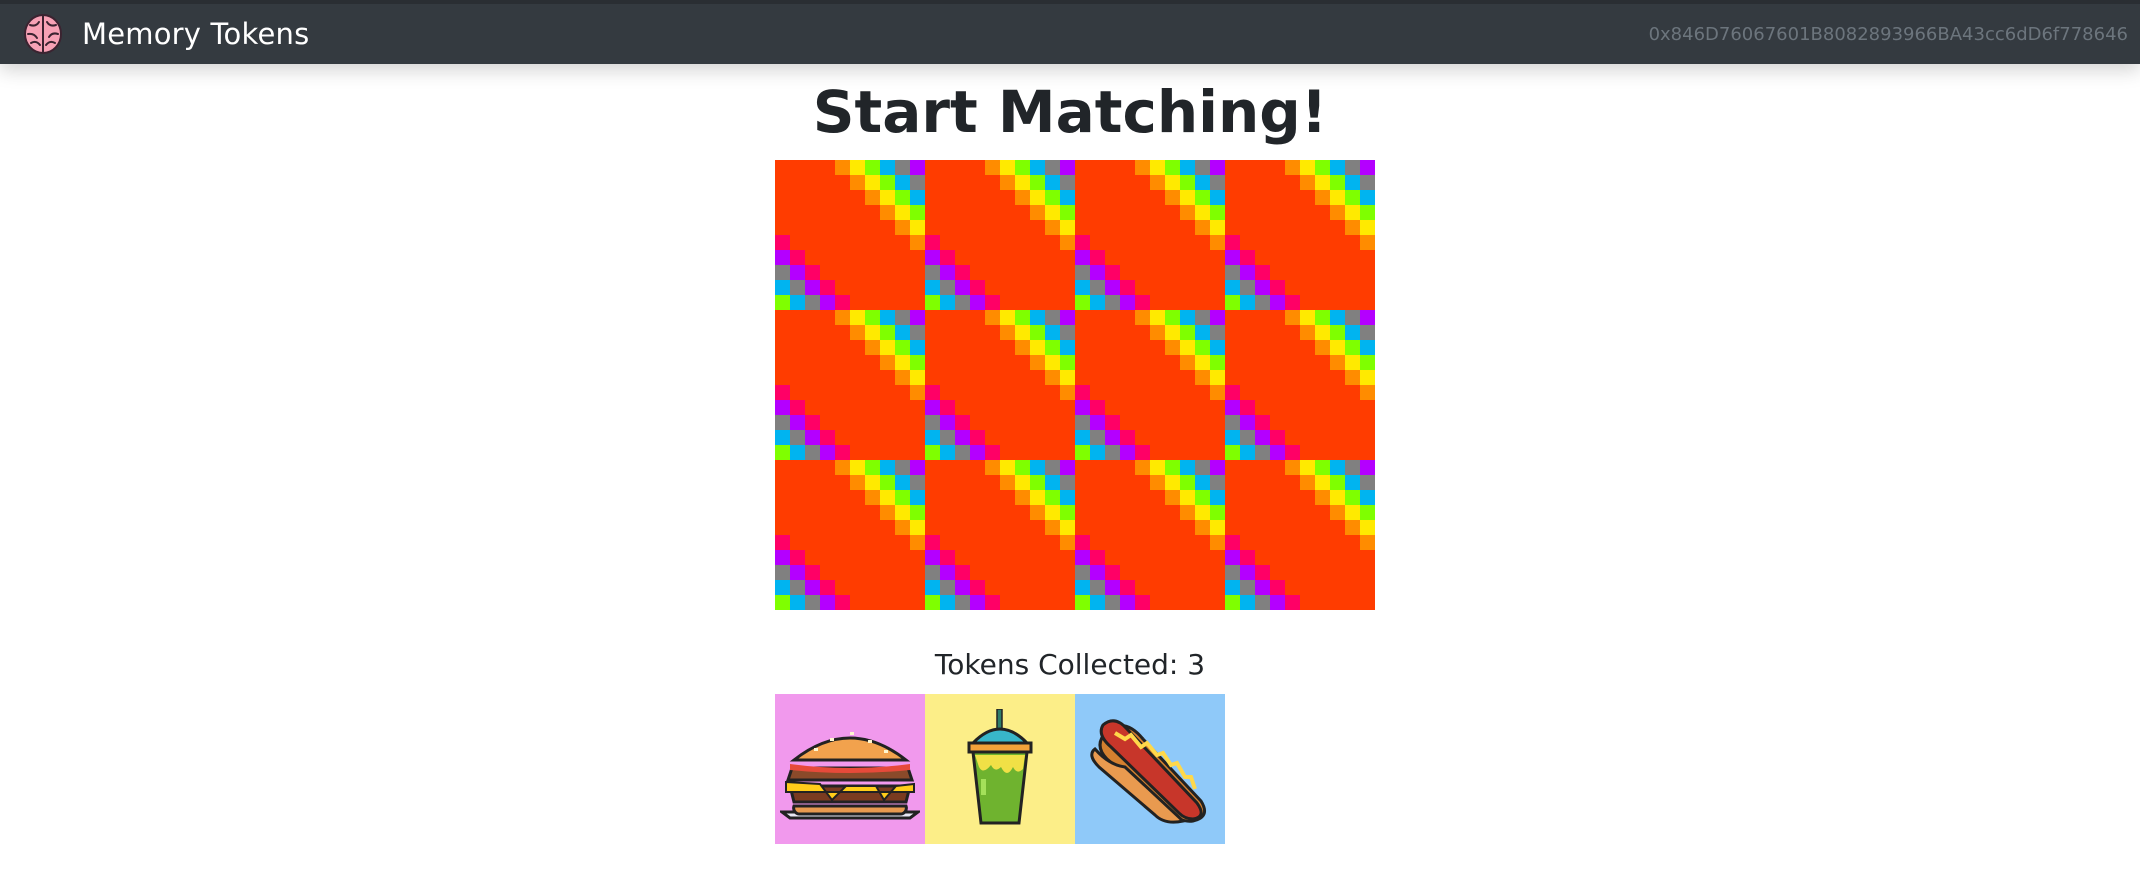 This screenshot has width=2140, height=888. What do you see at coordinates (1070, 664) in the screenshot?
I see `tokens-collected-label: Tokens Collected: 3` at bounding box center [1070, 664].